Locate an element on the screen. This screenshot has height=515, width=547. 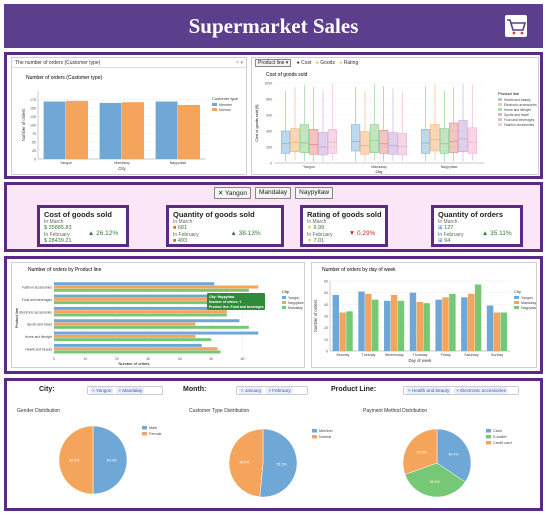
kpi-value-previous: ■ 493 is located at coordinates (225, 241).